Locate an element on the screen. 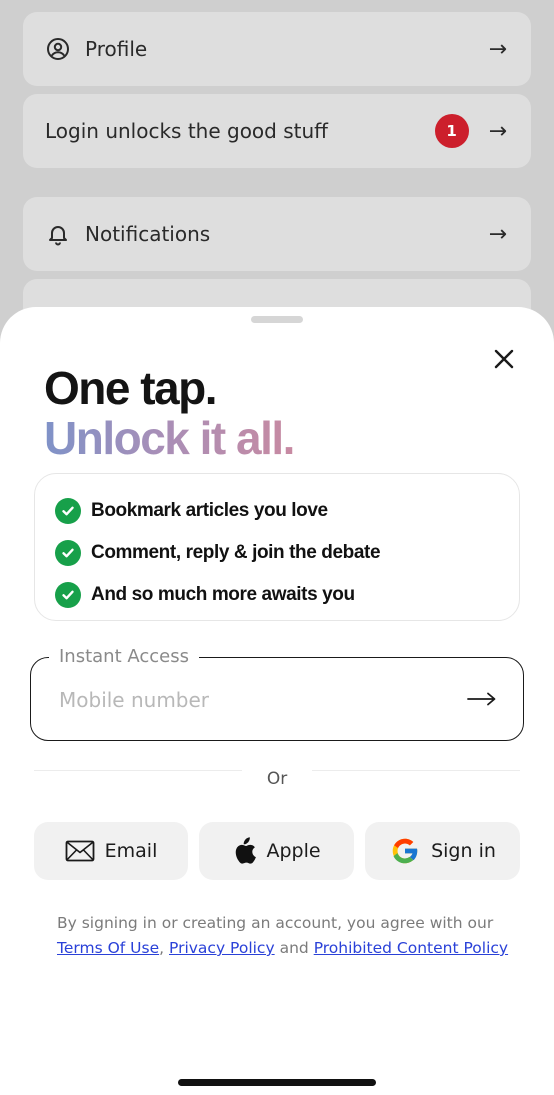 The image size is (554, 1095). submit-arrow-button is located at coordinates (482, 699).